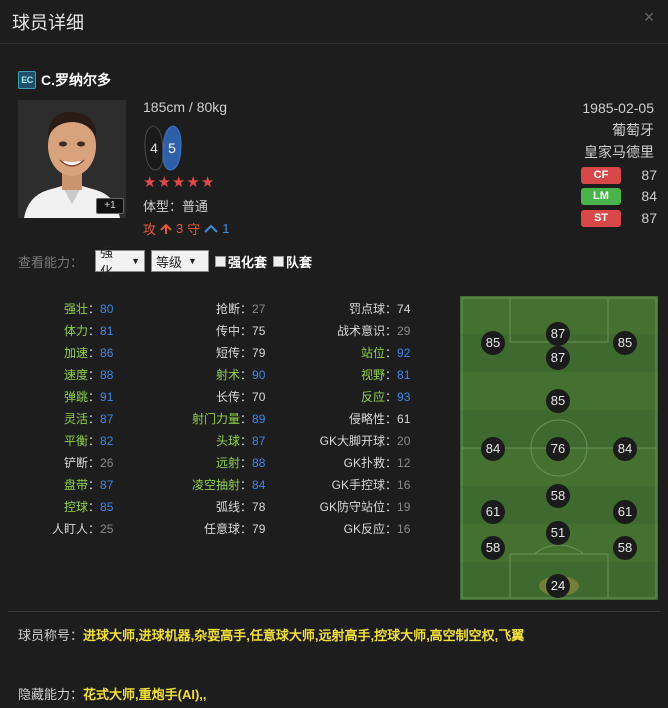  What do you see at coordinates (176, 206) in the screenshot?
I see `body-type: 体型：普通` at bounding box center [176, 206].